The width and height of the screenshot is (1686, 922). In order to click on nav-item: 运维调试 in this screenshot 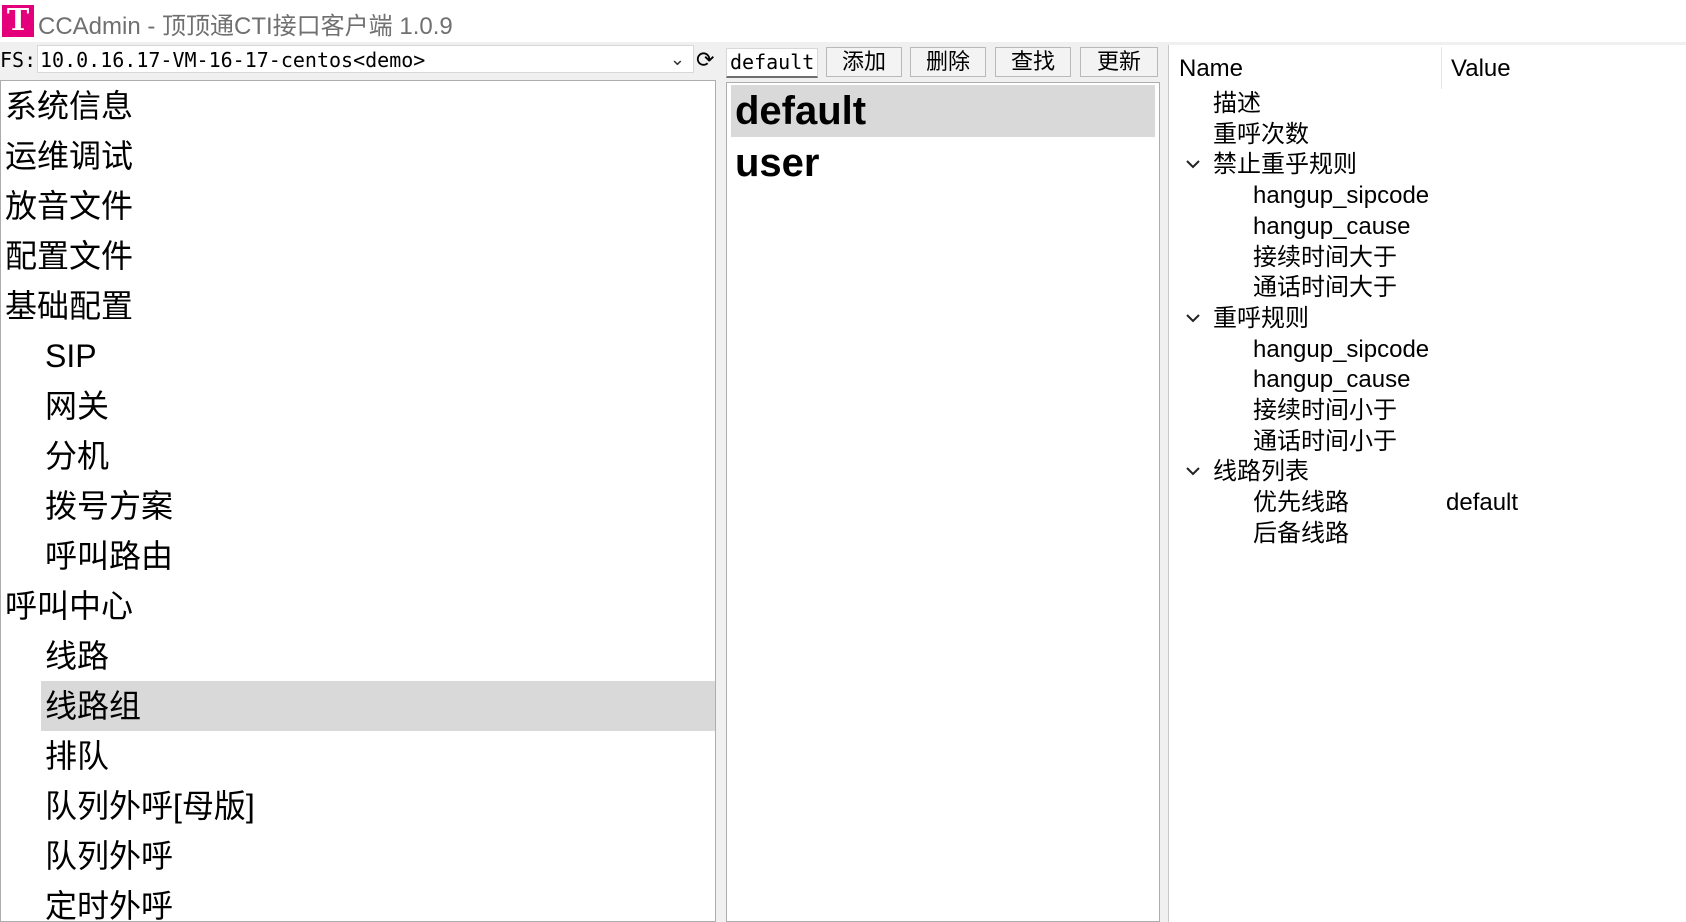, I will do `click(358, 156)`.